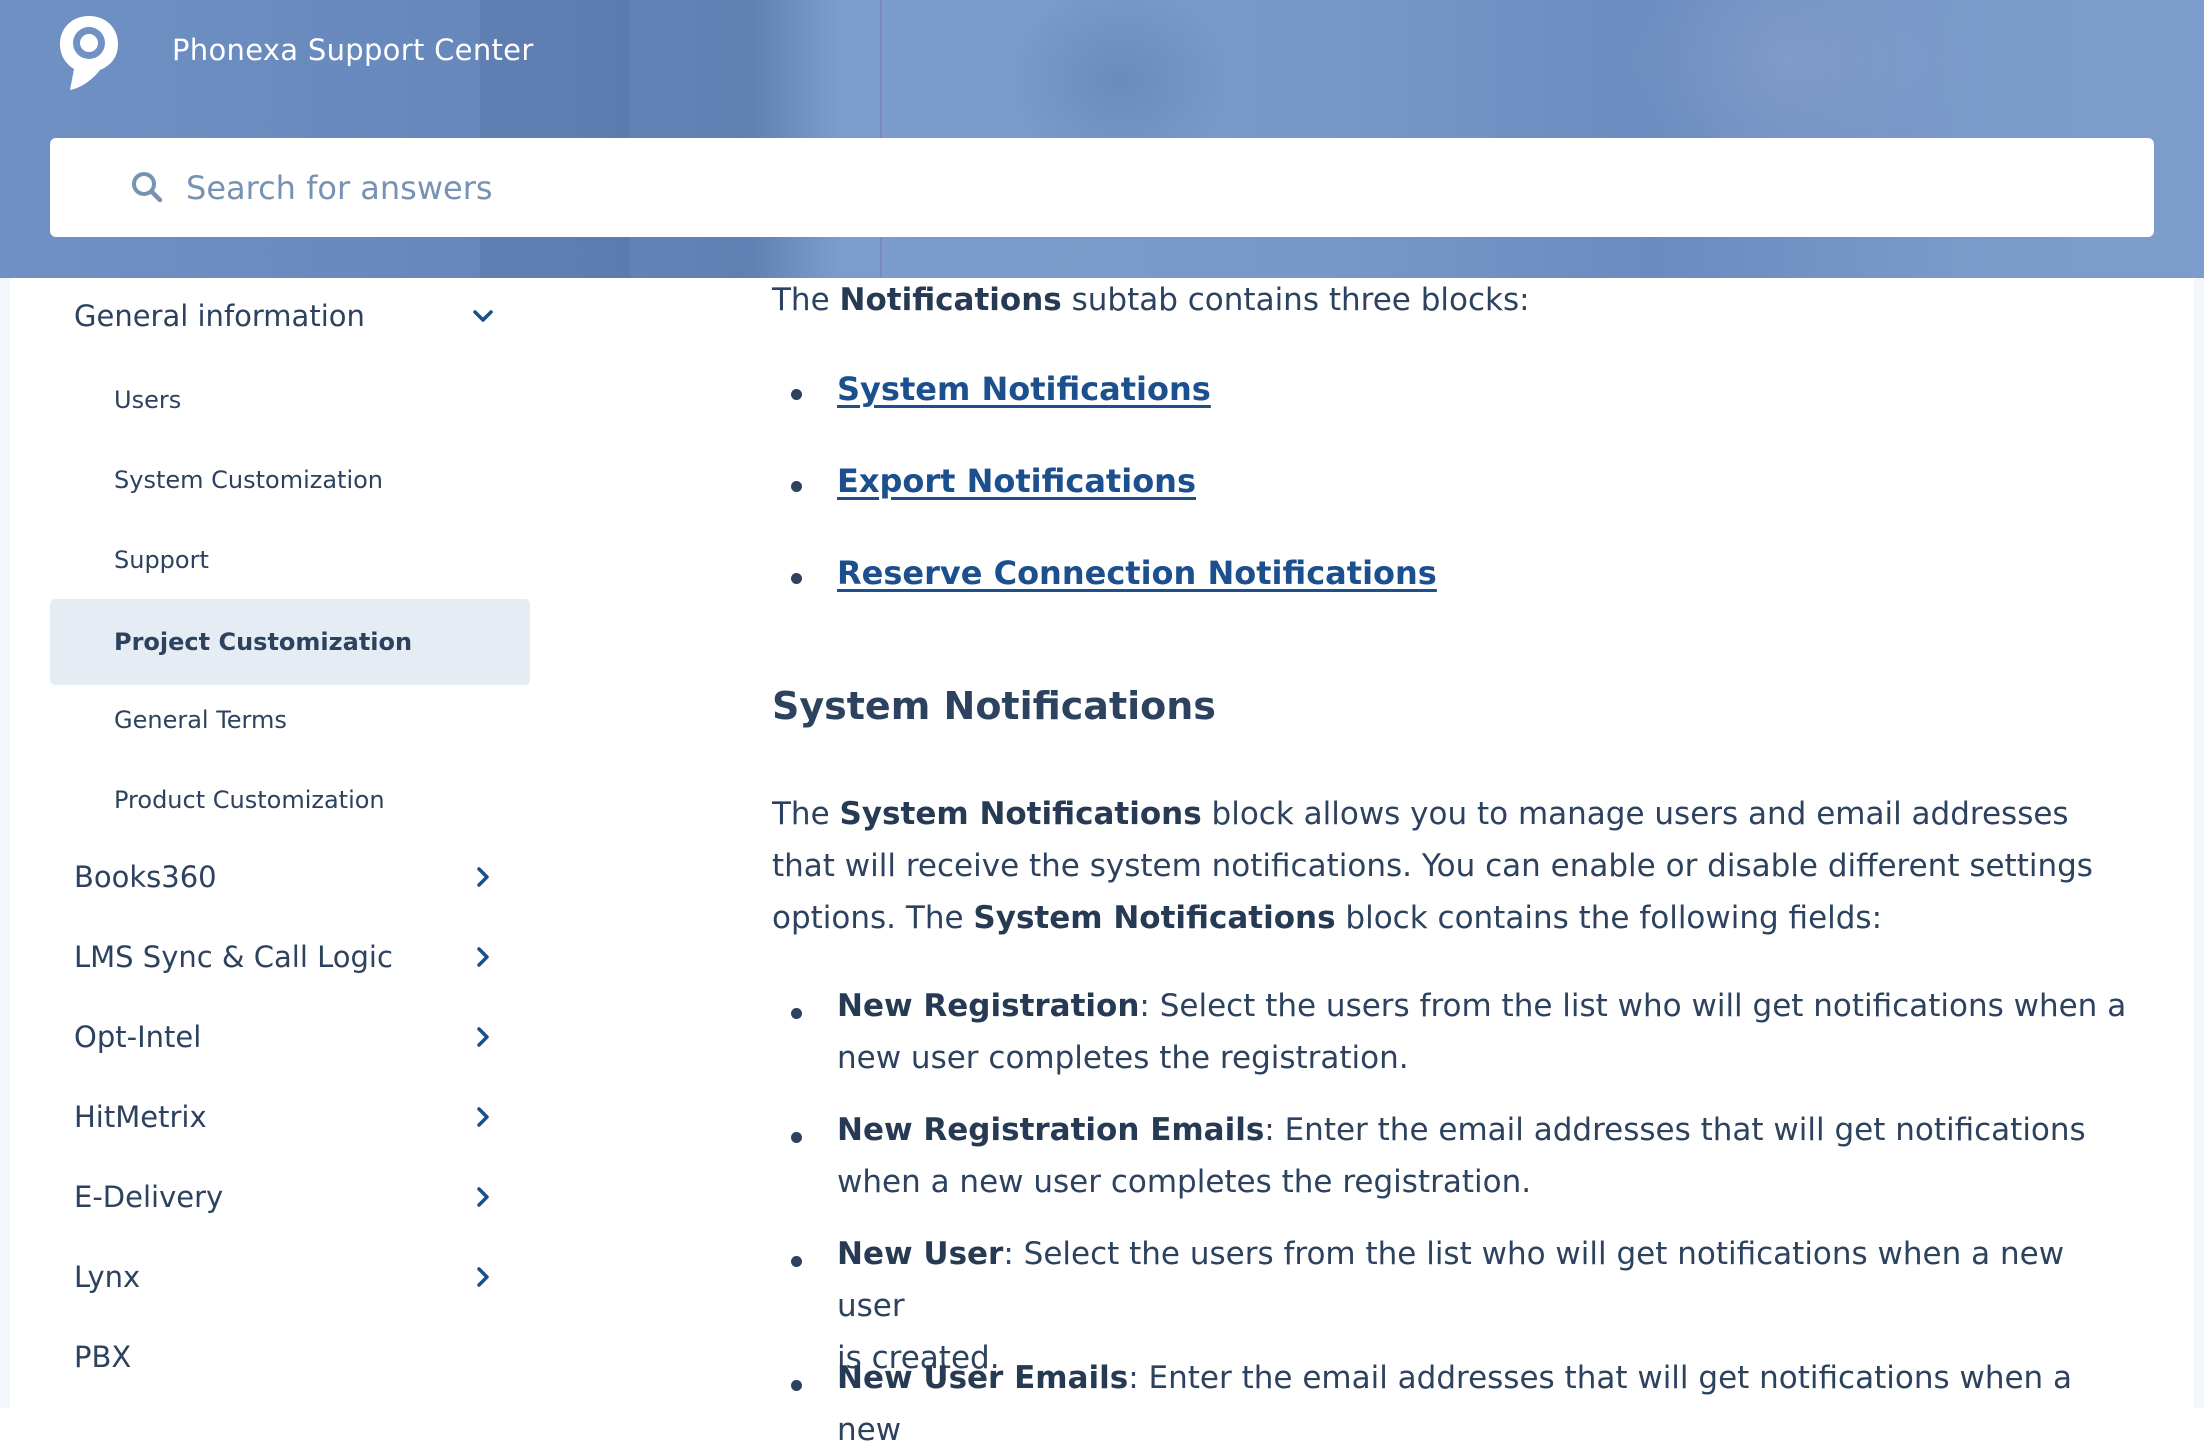 This screenshot has height=1456, width=2204. Describe the element at coordinates (294, 1277) in the screenshot. I see `sidebar-section-lynx: Lynx` at that location.